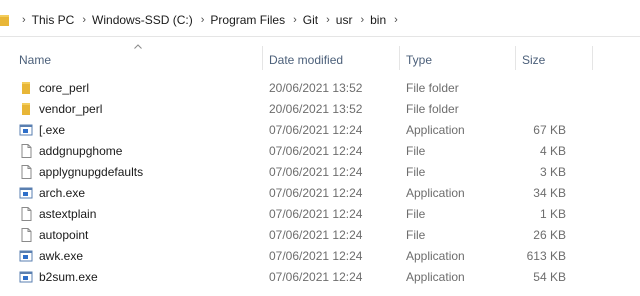  Describe the element at coordinates (378, 20) in the screenshot. I see `breadcrumb-bin: bin` at that location.